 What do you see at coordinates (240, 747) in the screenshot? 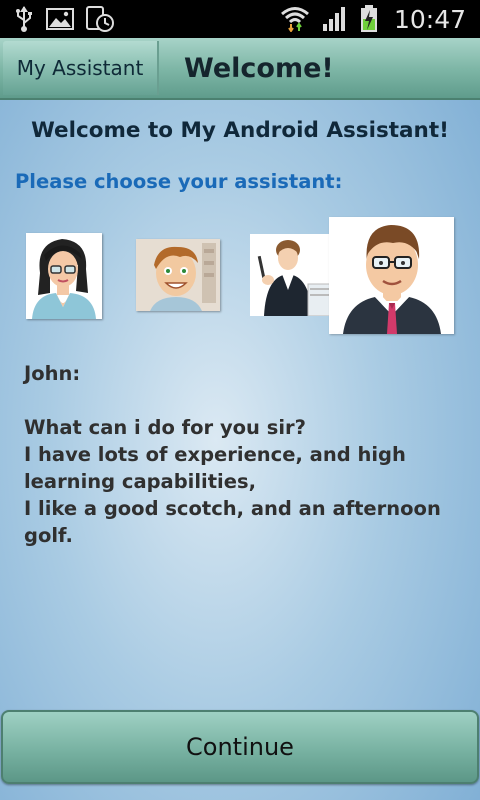
I see `continue-button: Continue` at bounding box center [240, 747].